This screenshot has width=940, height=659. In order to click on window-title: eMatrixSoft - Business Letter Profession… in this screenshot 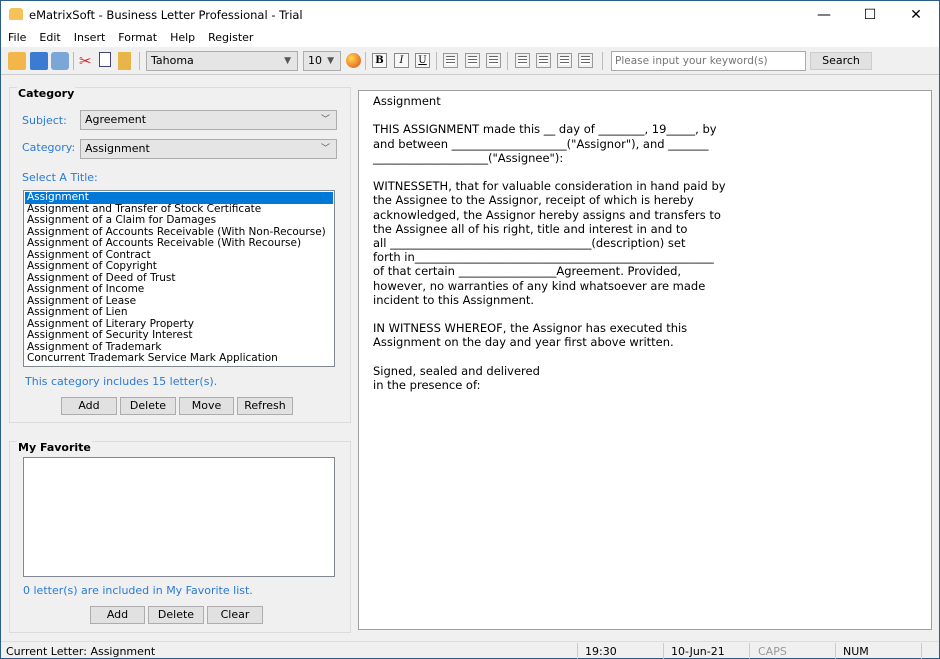, I will do `click(166, 15)`.